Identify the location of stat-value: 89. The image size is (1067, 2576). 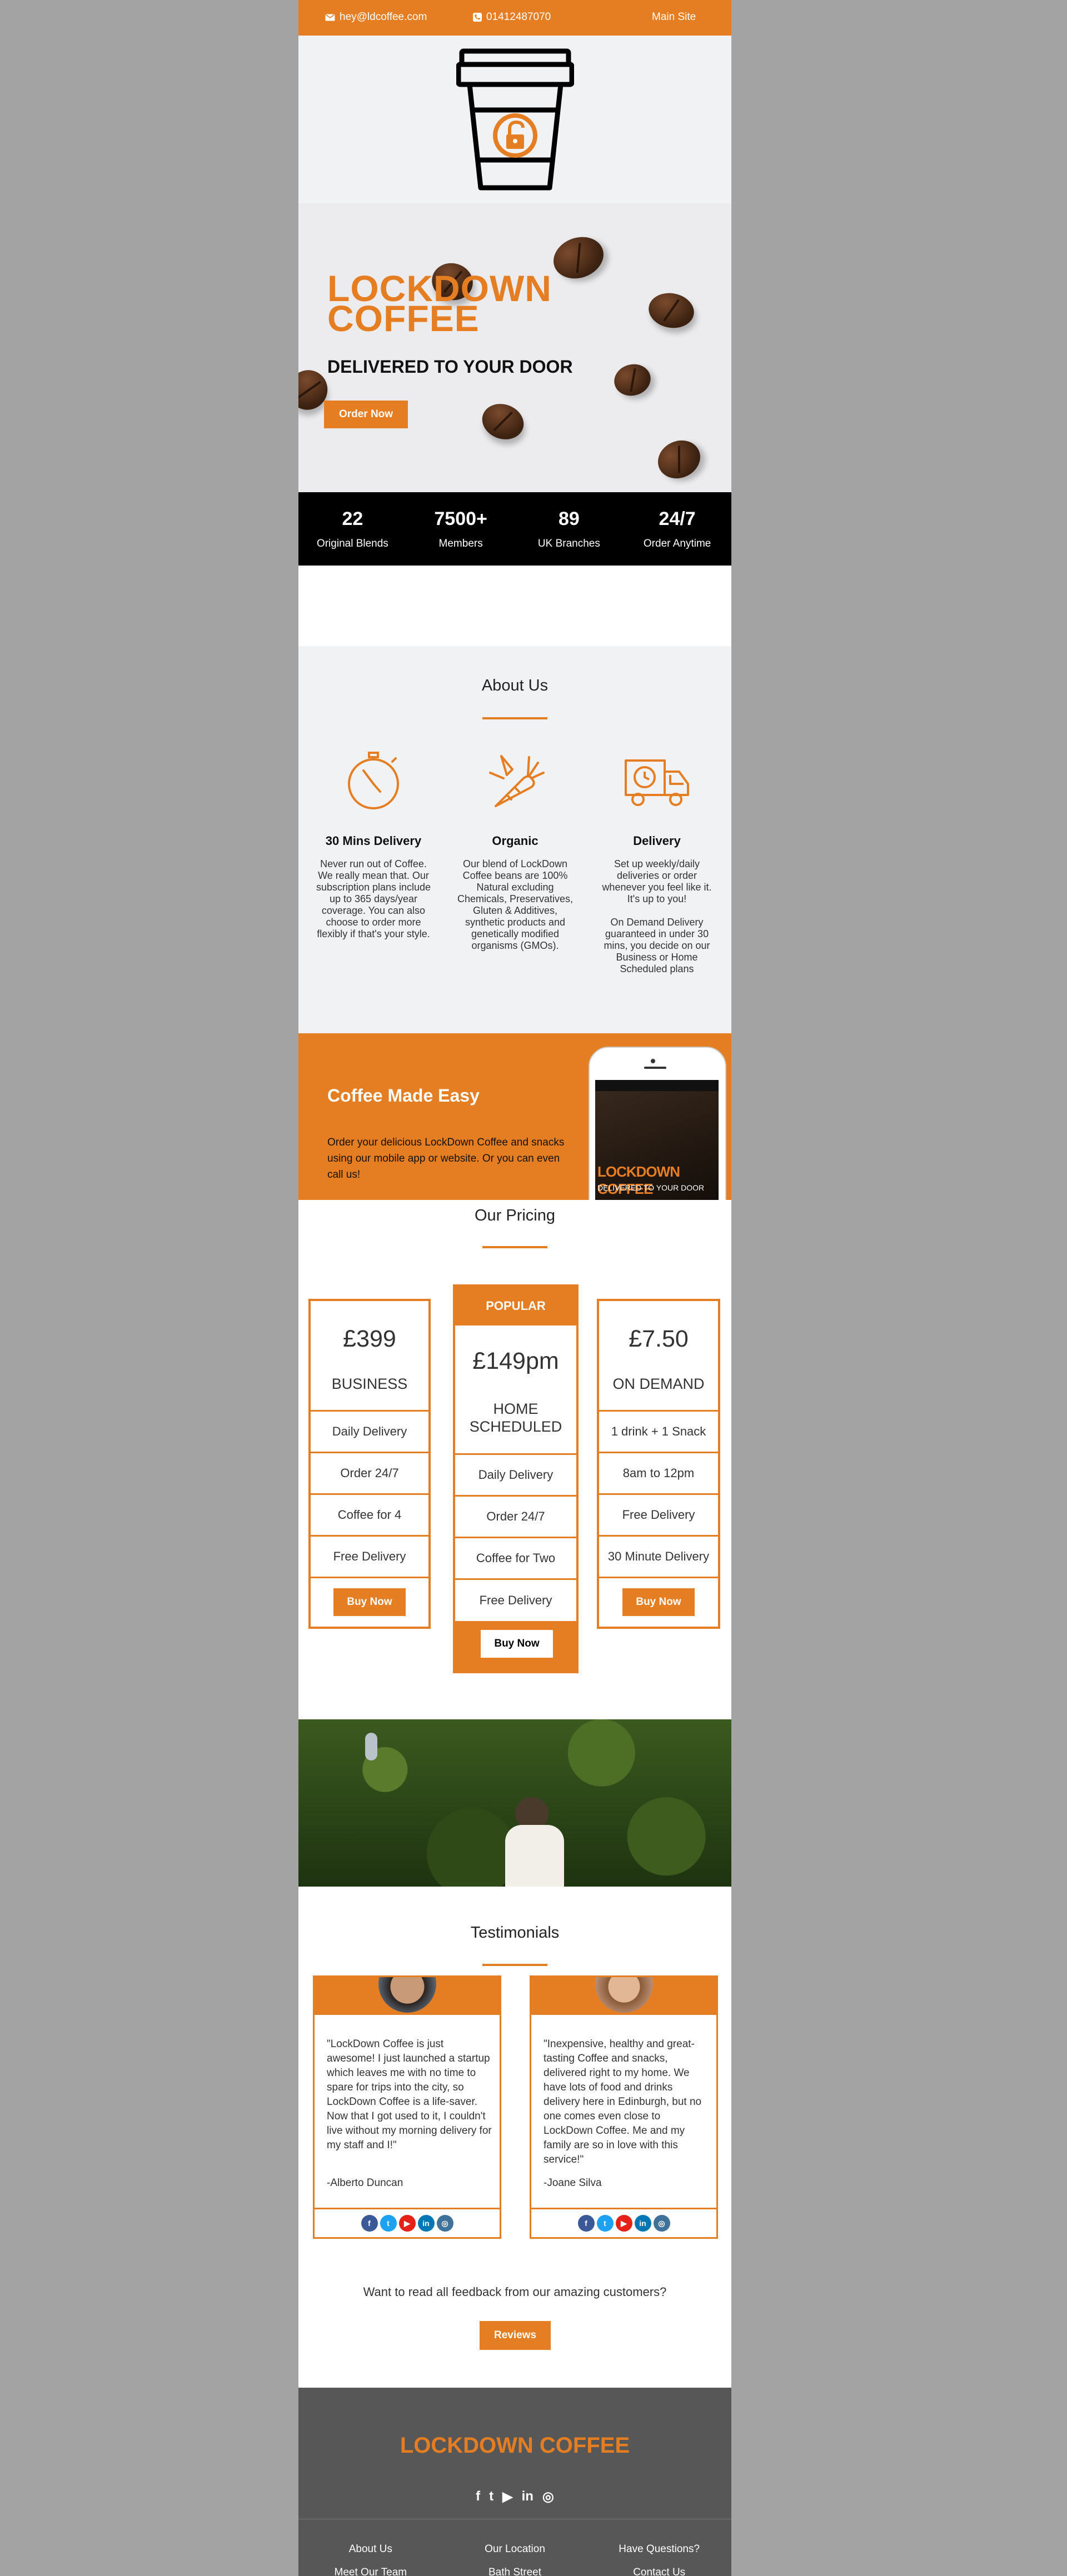
(569, 518).